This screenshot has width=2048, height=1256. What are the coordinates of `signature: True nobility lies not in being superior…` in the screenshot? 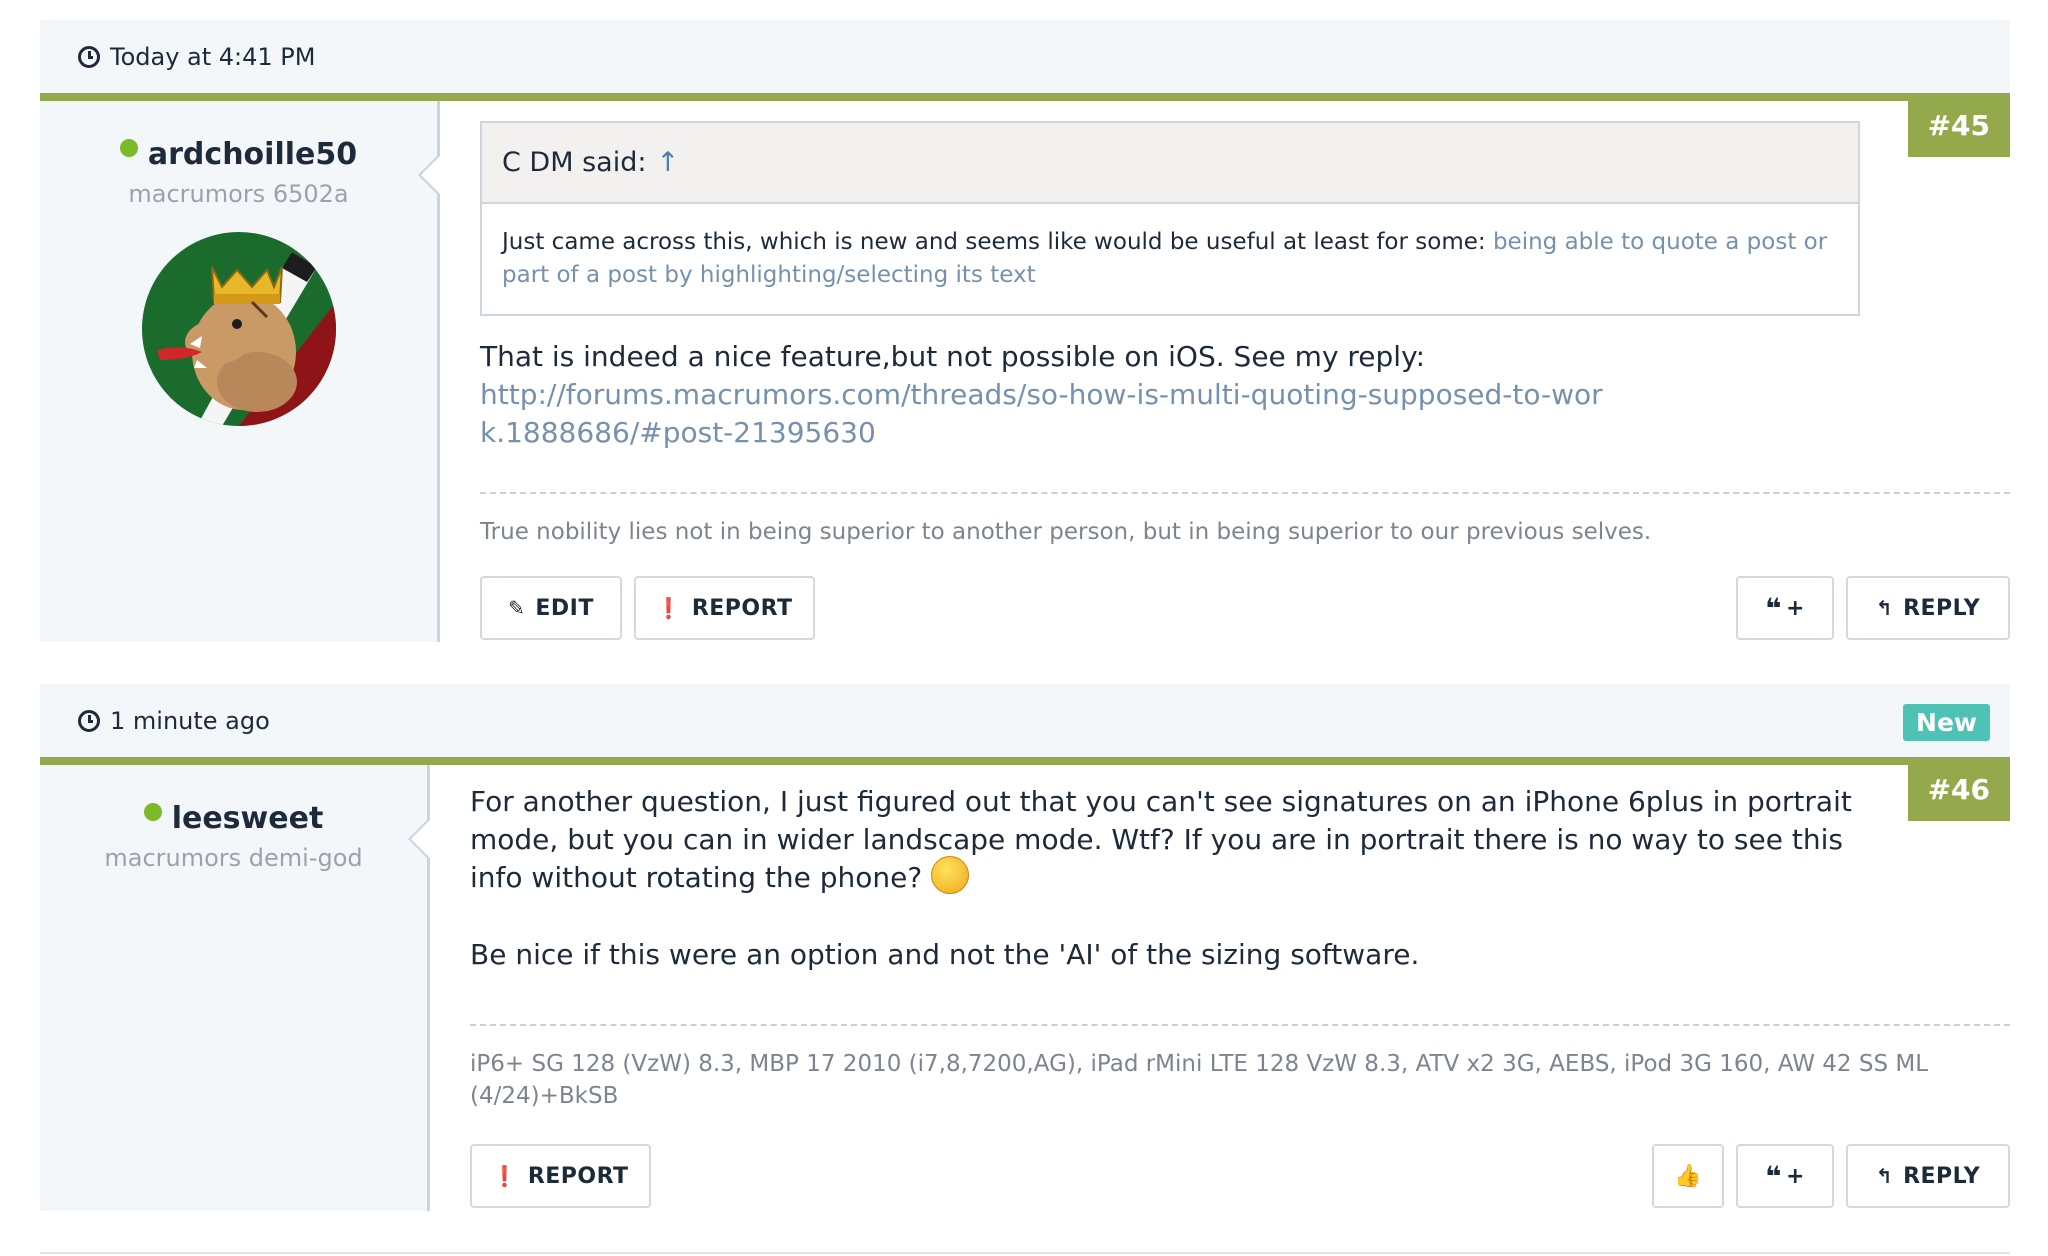 It's located at (1066, 532).